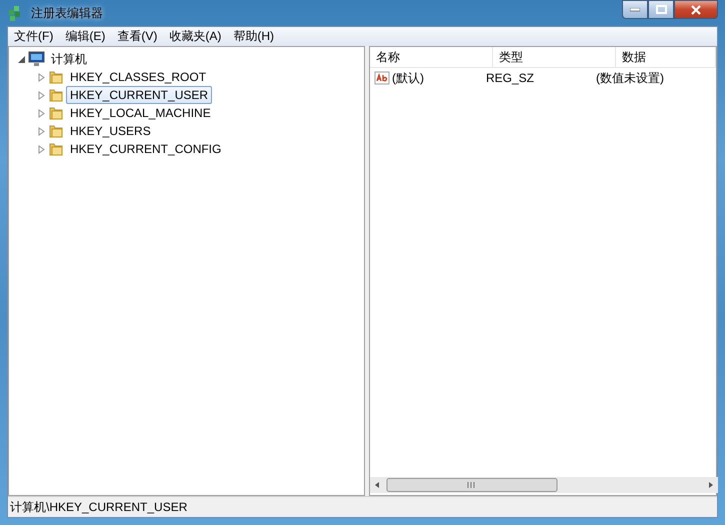 This screenshot has width=725, height=525. I want to click on tree-item: HKEY_CURRENT_CONFIG, so click(146, 149).